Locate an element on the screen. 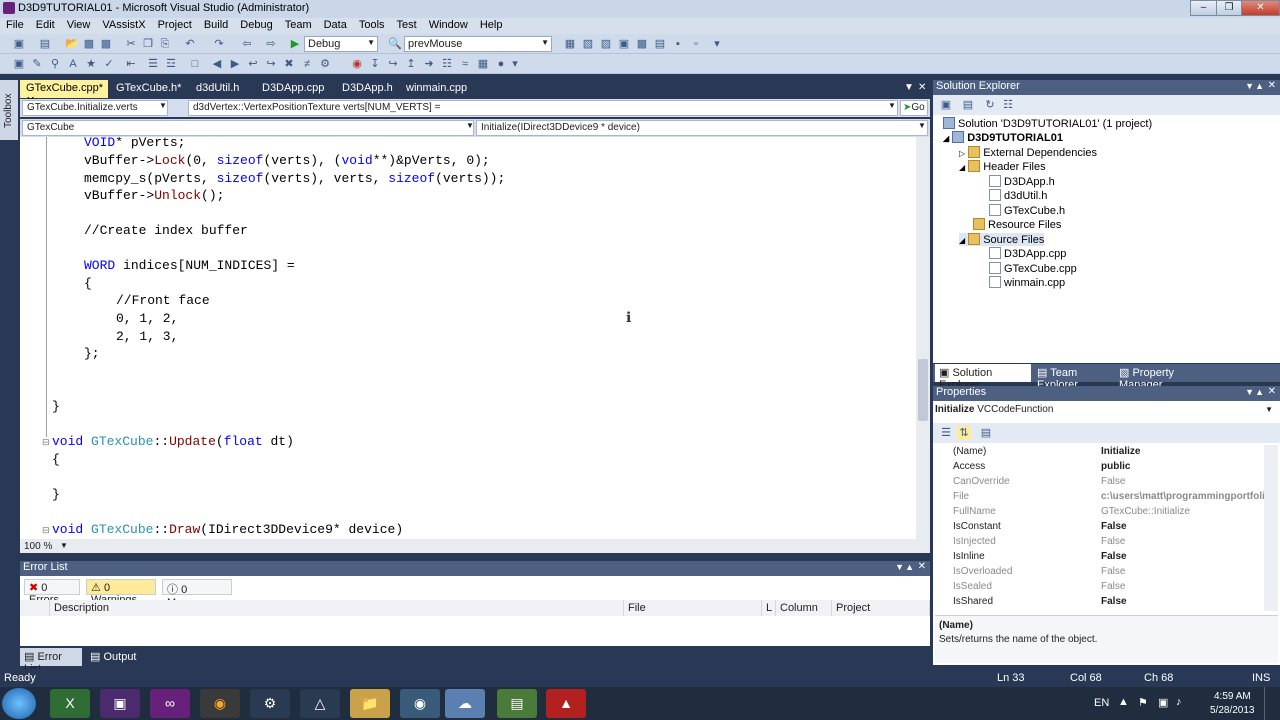 The width and height of the screenshot is (1280, 720). tree-header-files: ◢ Header Files is located at coordinates (1002, 166).